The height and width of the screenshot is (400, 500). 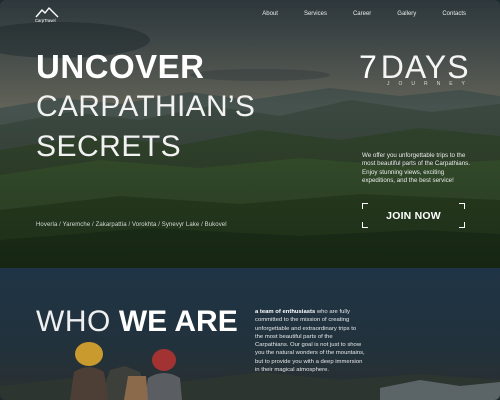 What do you see at coordinates (454, 14) in the screenshot?
I see `nav-item-contacts: Contacts` at bounding box center [454, 14].